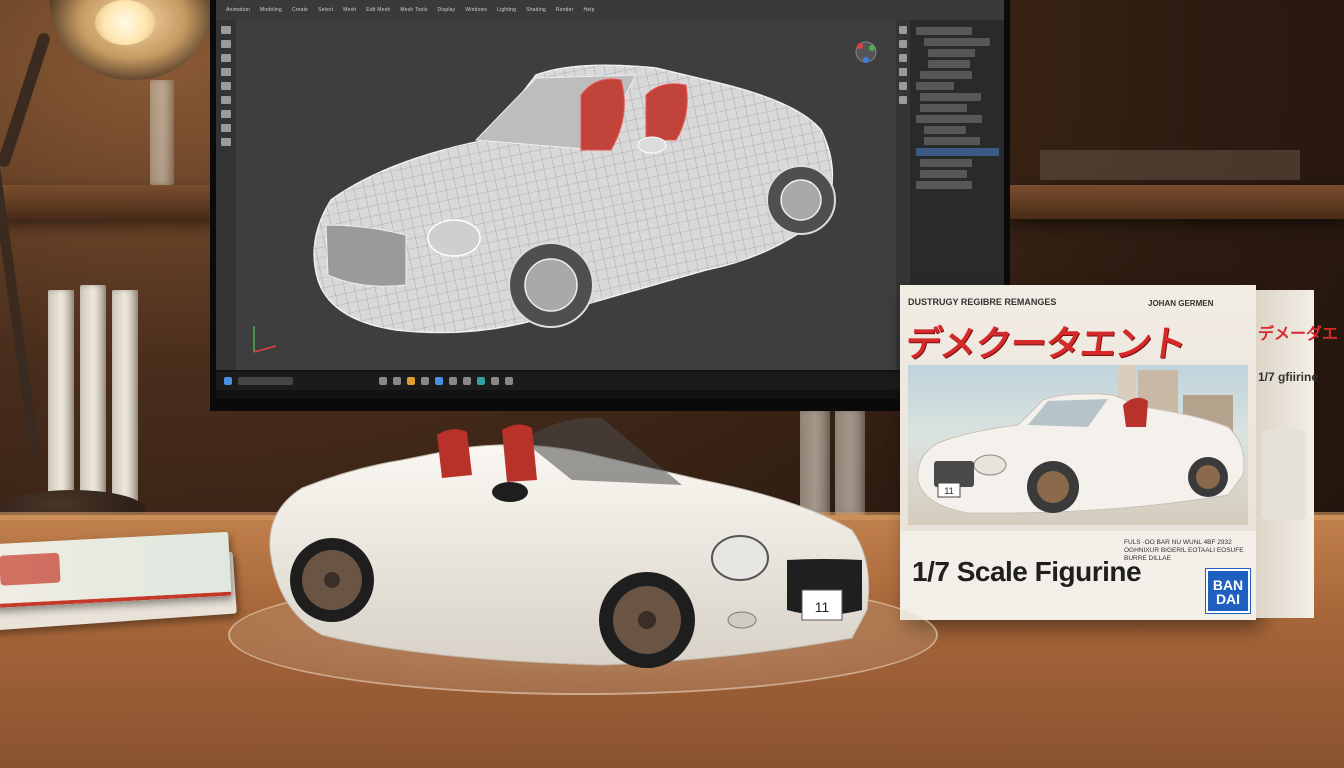  I want to click on shelf-books, so click(1170, 165).